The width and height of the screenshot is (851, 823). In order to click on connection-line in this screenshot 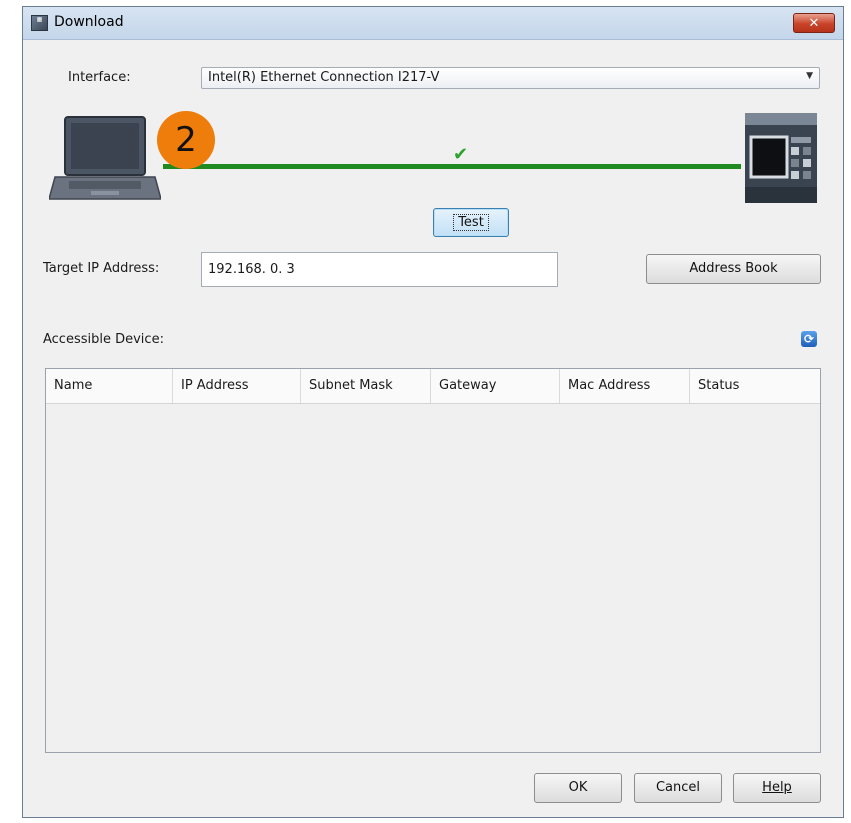, I will do `click(452, 166)`.